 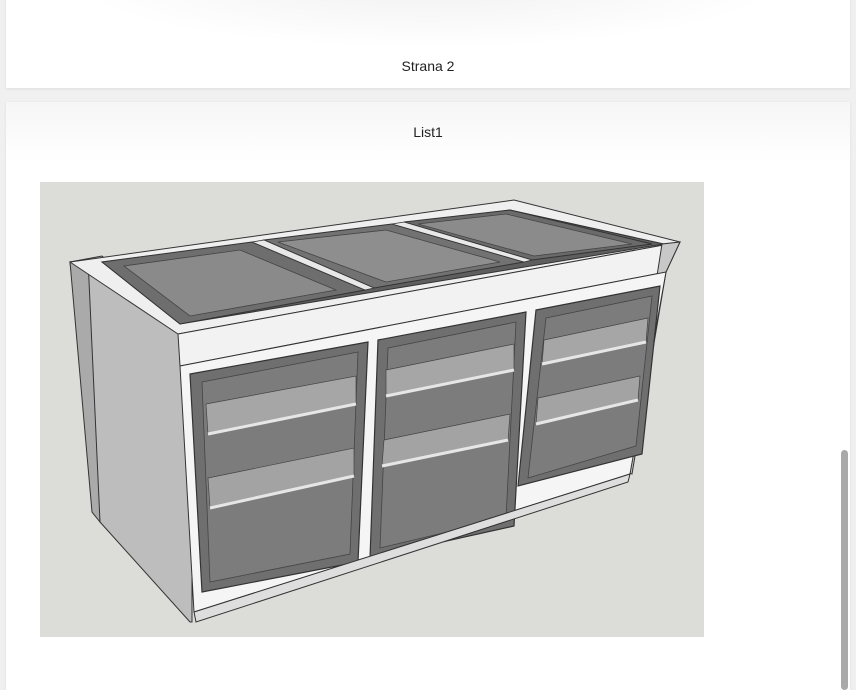 What do you see at coordinates (844, 570) in the screenshot?
I see `scrollbar-thumb` at bounding box center [844, 570].